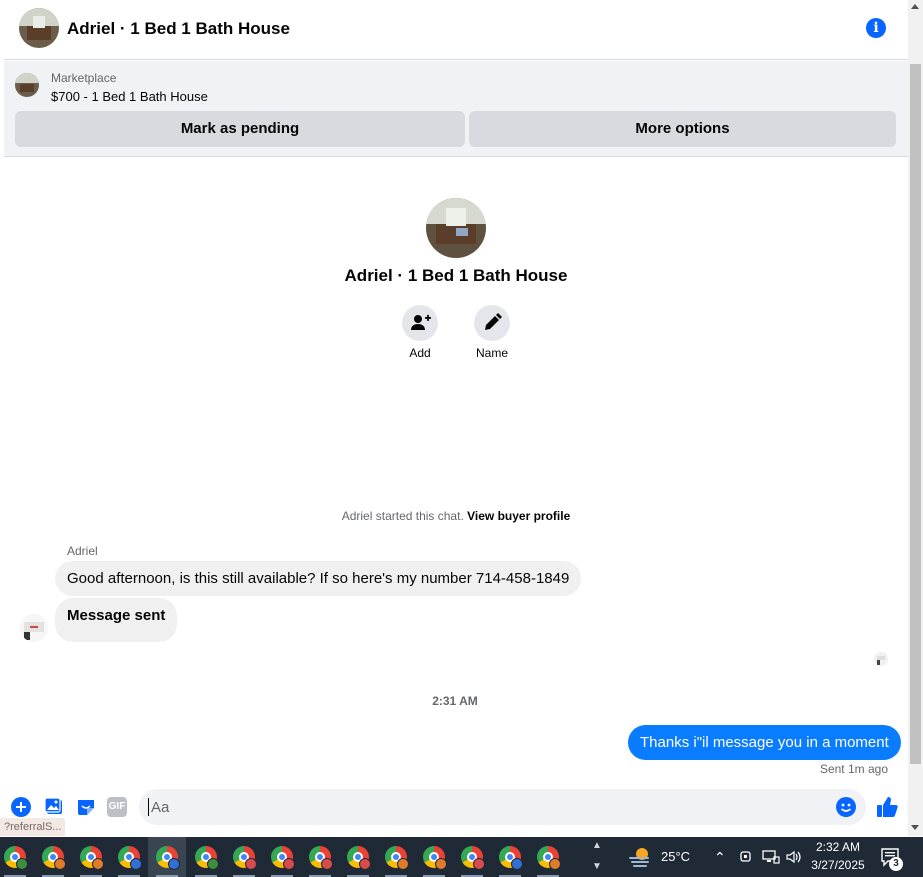  I want to click on incoming-message: Message sent, so click(116, 620).